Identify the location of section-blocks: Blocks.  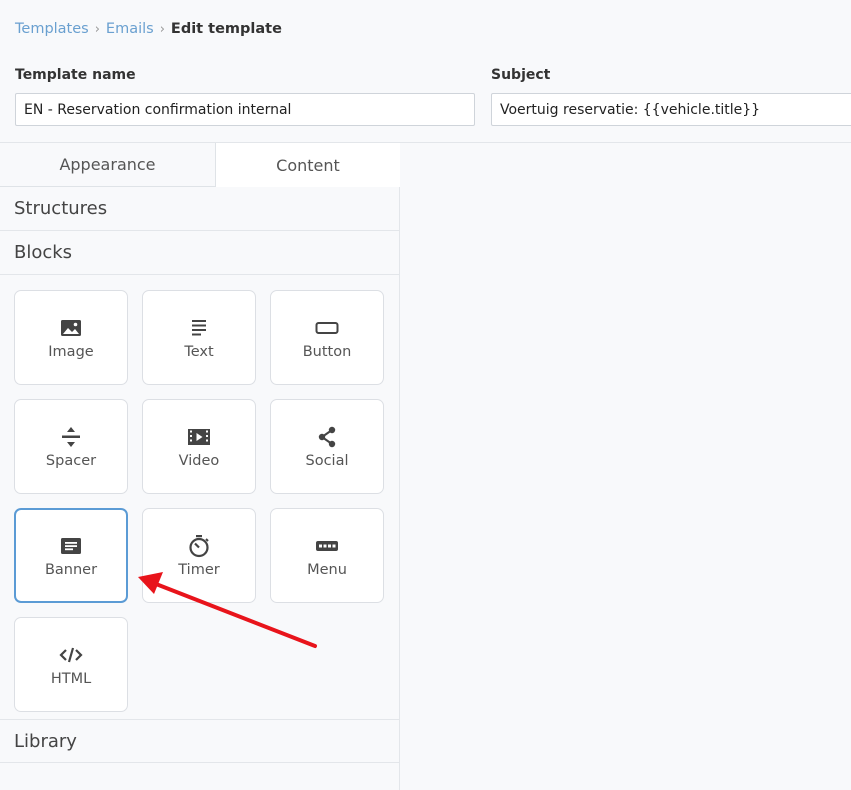
(199, 253).